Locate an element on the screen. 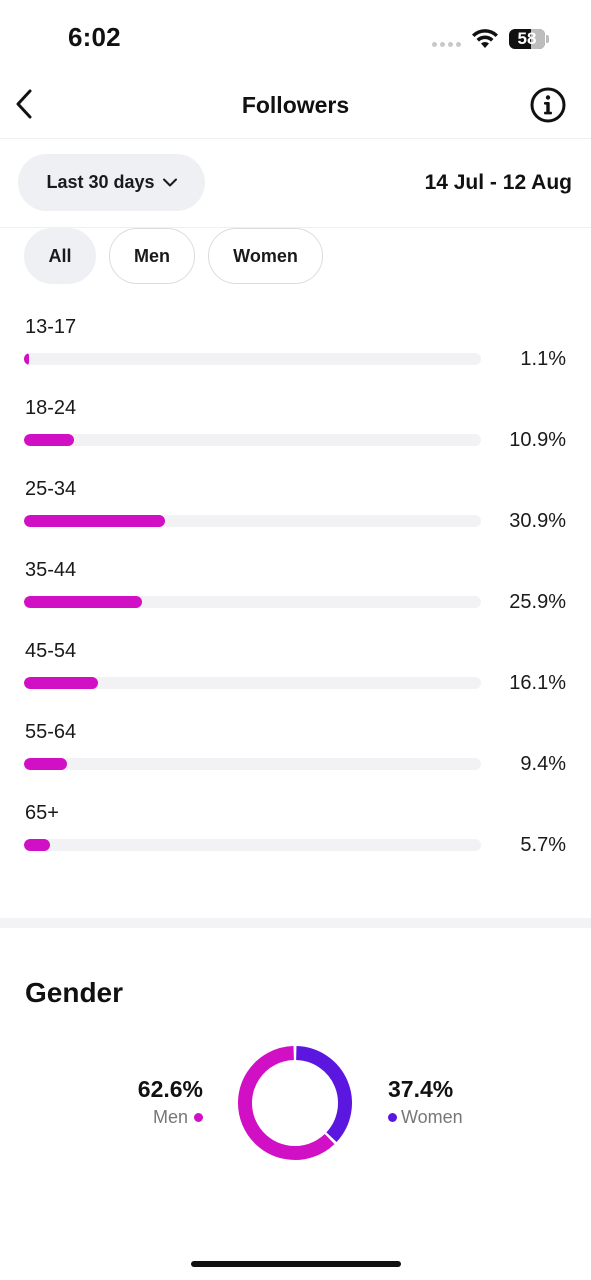  men-legend: Men is located at coordinates (178, 1117).